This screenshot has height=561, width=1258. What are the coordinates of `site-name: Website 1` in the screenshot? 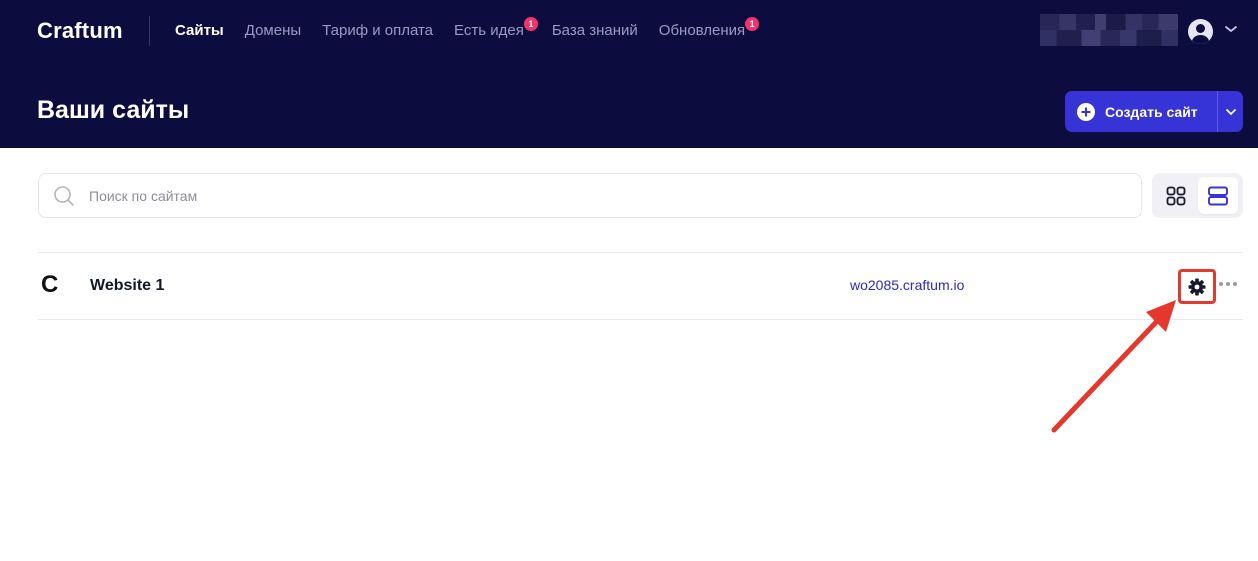 It's located at (127, 286).